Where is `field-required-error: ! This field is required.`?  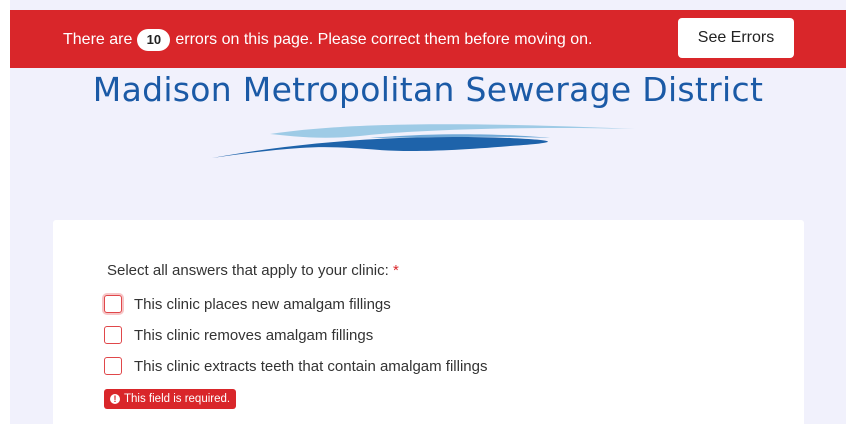 field-required-error: ! This field is required. is located at coordinates (170, 399).